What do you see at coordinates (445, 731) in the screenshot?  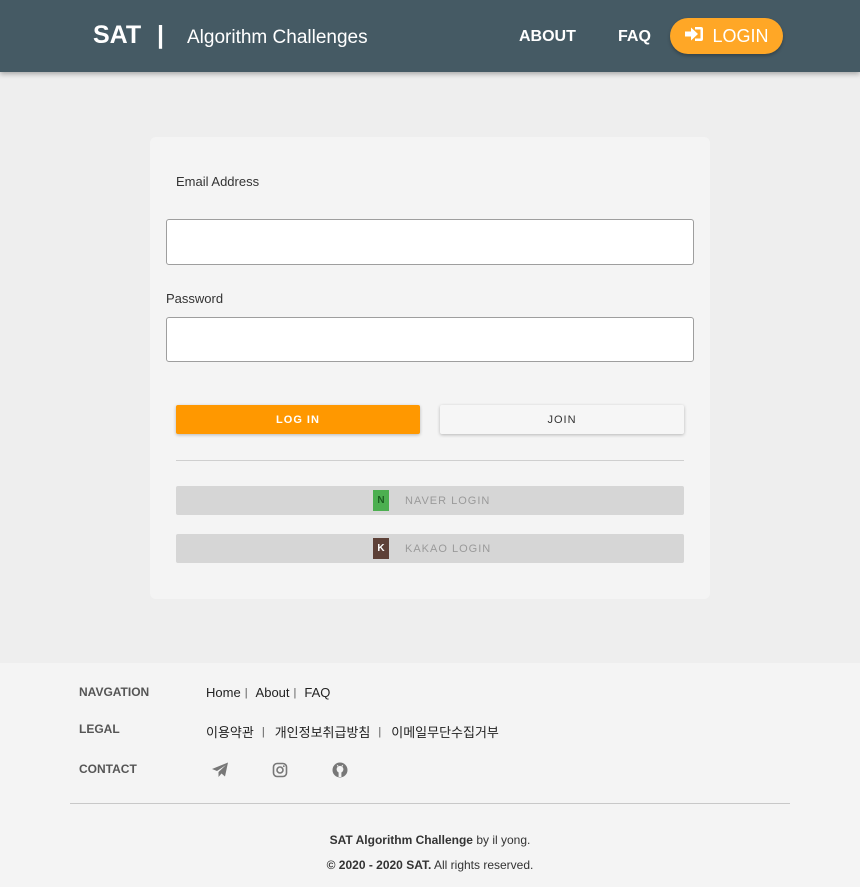 I see `footer-link-email-refusal: 이메일무단수집거부` at bounding box center [445, 731].